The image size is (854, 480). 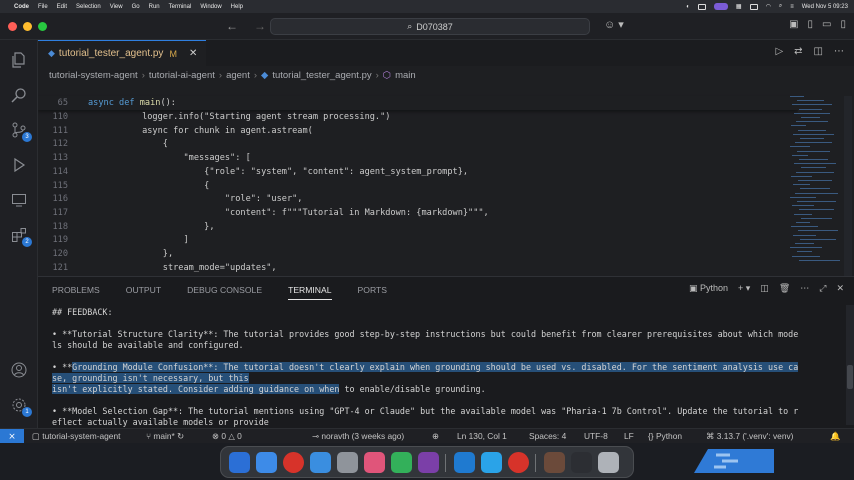 What do you see at coordinates (310, 292) in the screenshot?
I see `tab-terminal: TERMINAL` at bounding box center [310, 292].